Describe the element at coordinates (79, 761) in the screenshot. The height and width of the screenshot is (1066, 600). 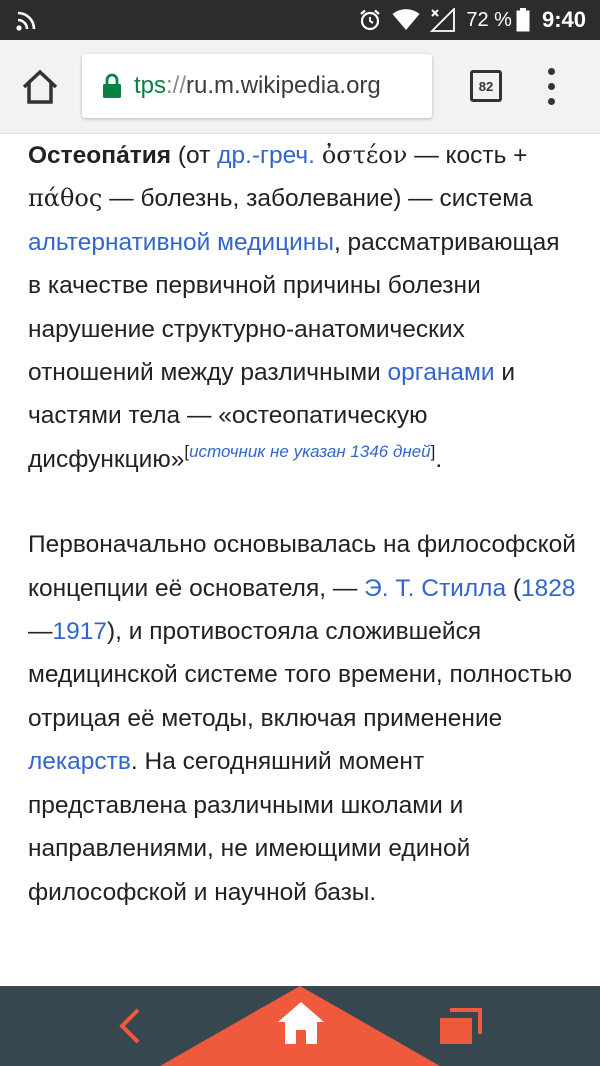
I see `link-drugs: лекарств` at that location.